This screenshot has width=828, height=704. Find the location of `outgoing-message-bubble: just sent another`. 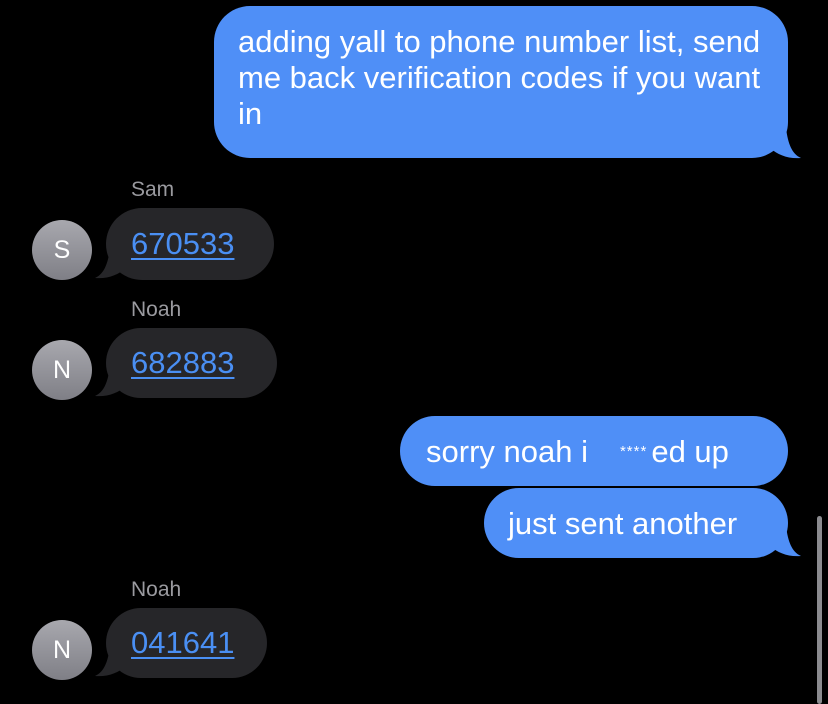

outgoing-message-bubble: just sent another is located at coordinates (636, 523).